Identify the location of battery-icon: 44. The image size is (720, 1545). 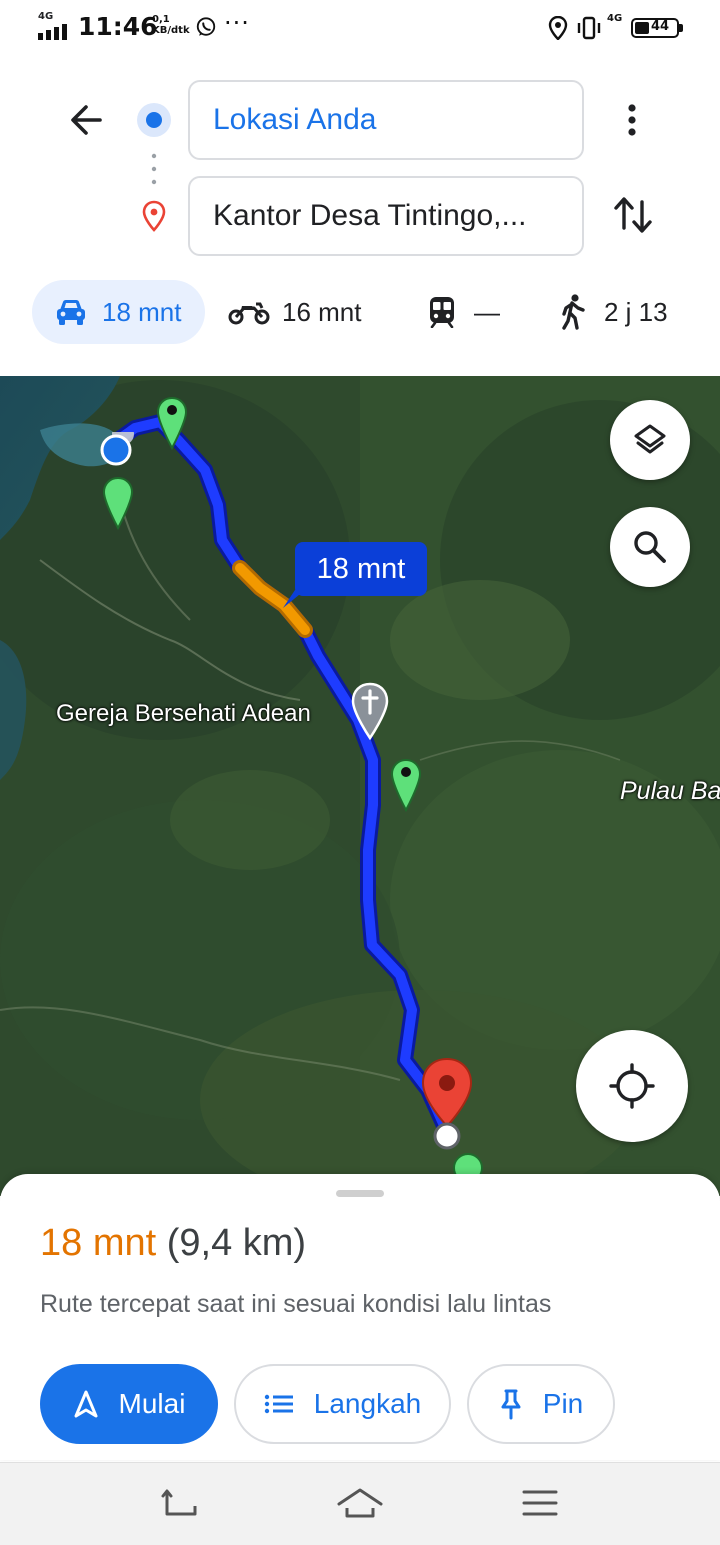
(655, 28).